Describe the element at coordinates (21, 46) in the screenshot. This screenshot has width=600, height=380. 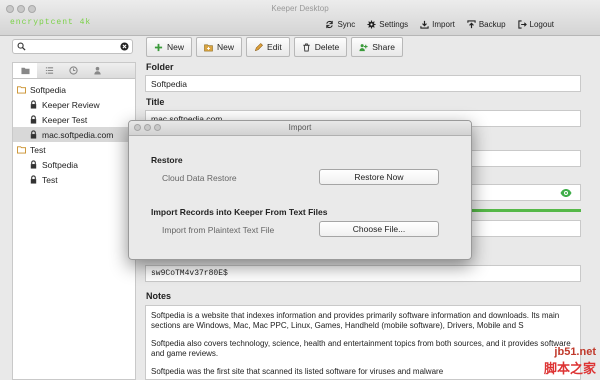
I see `search-icon` at that location.